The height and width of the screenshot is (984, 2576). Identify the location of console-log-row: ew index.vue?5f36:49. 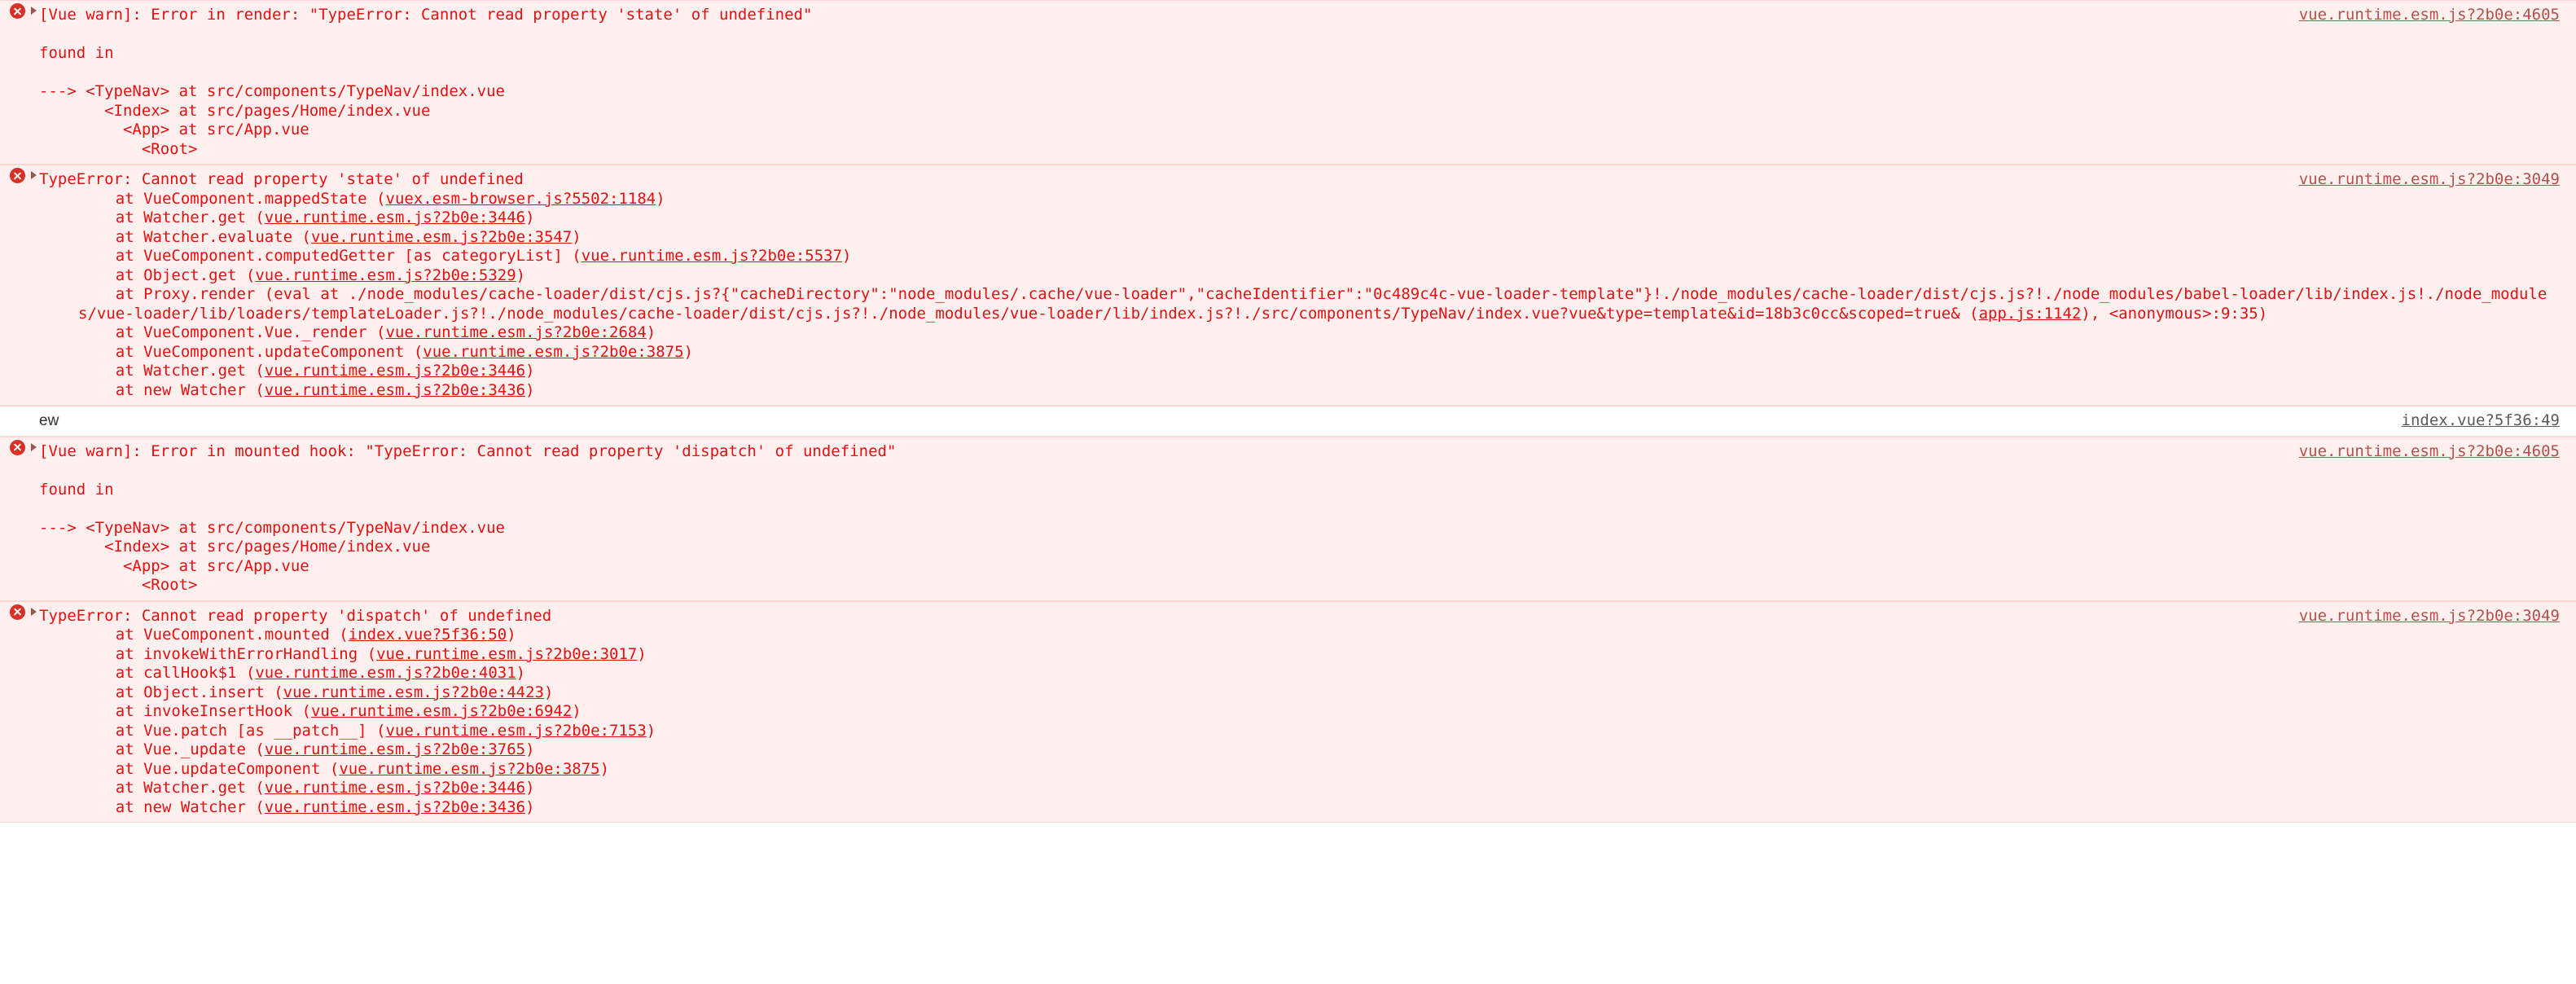
(1288, 421).